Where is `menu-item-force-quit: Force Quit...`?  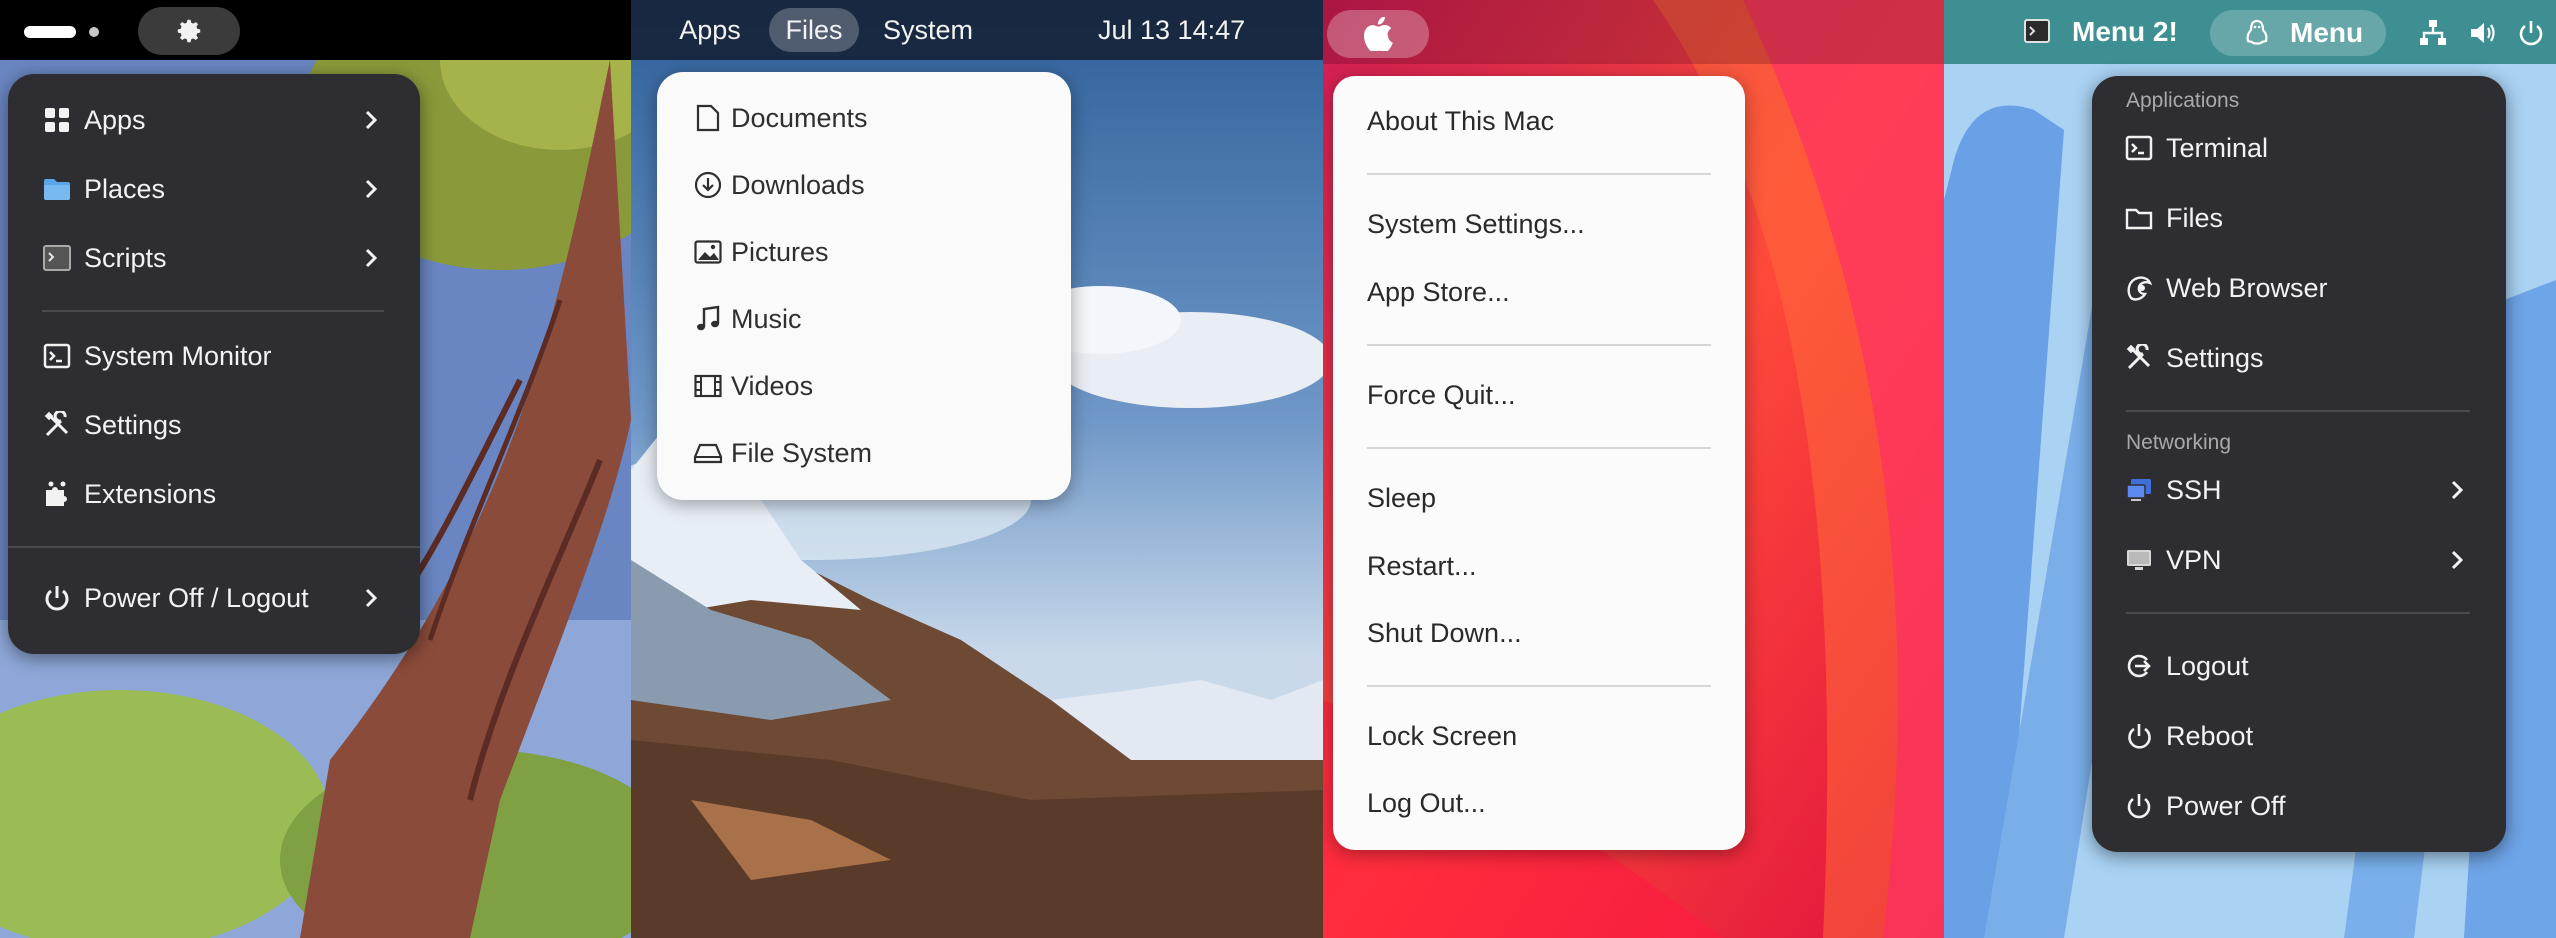
menu-item-force-quit: Force Quit... is located at coordinates (1539, 395).